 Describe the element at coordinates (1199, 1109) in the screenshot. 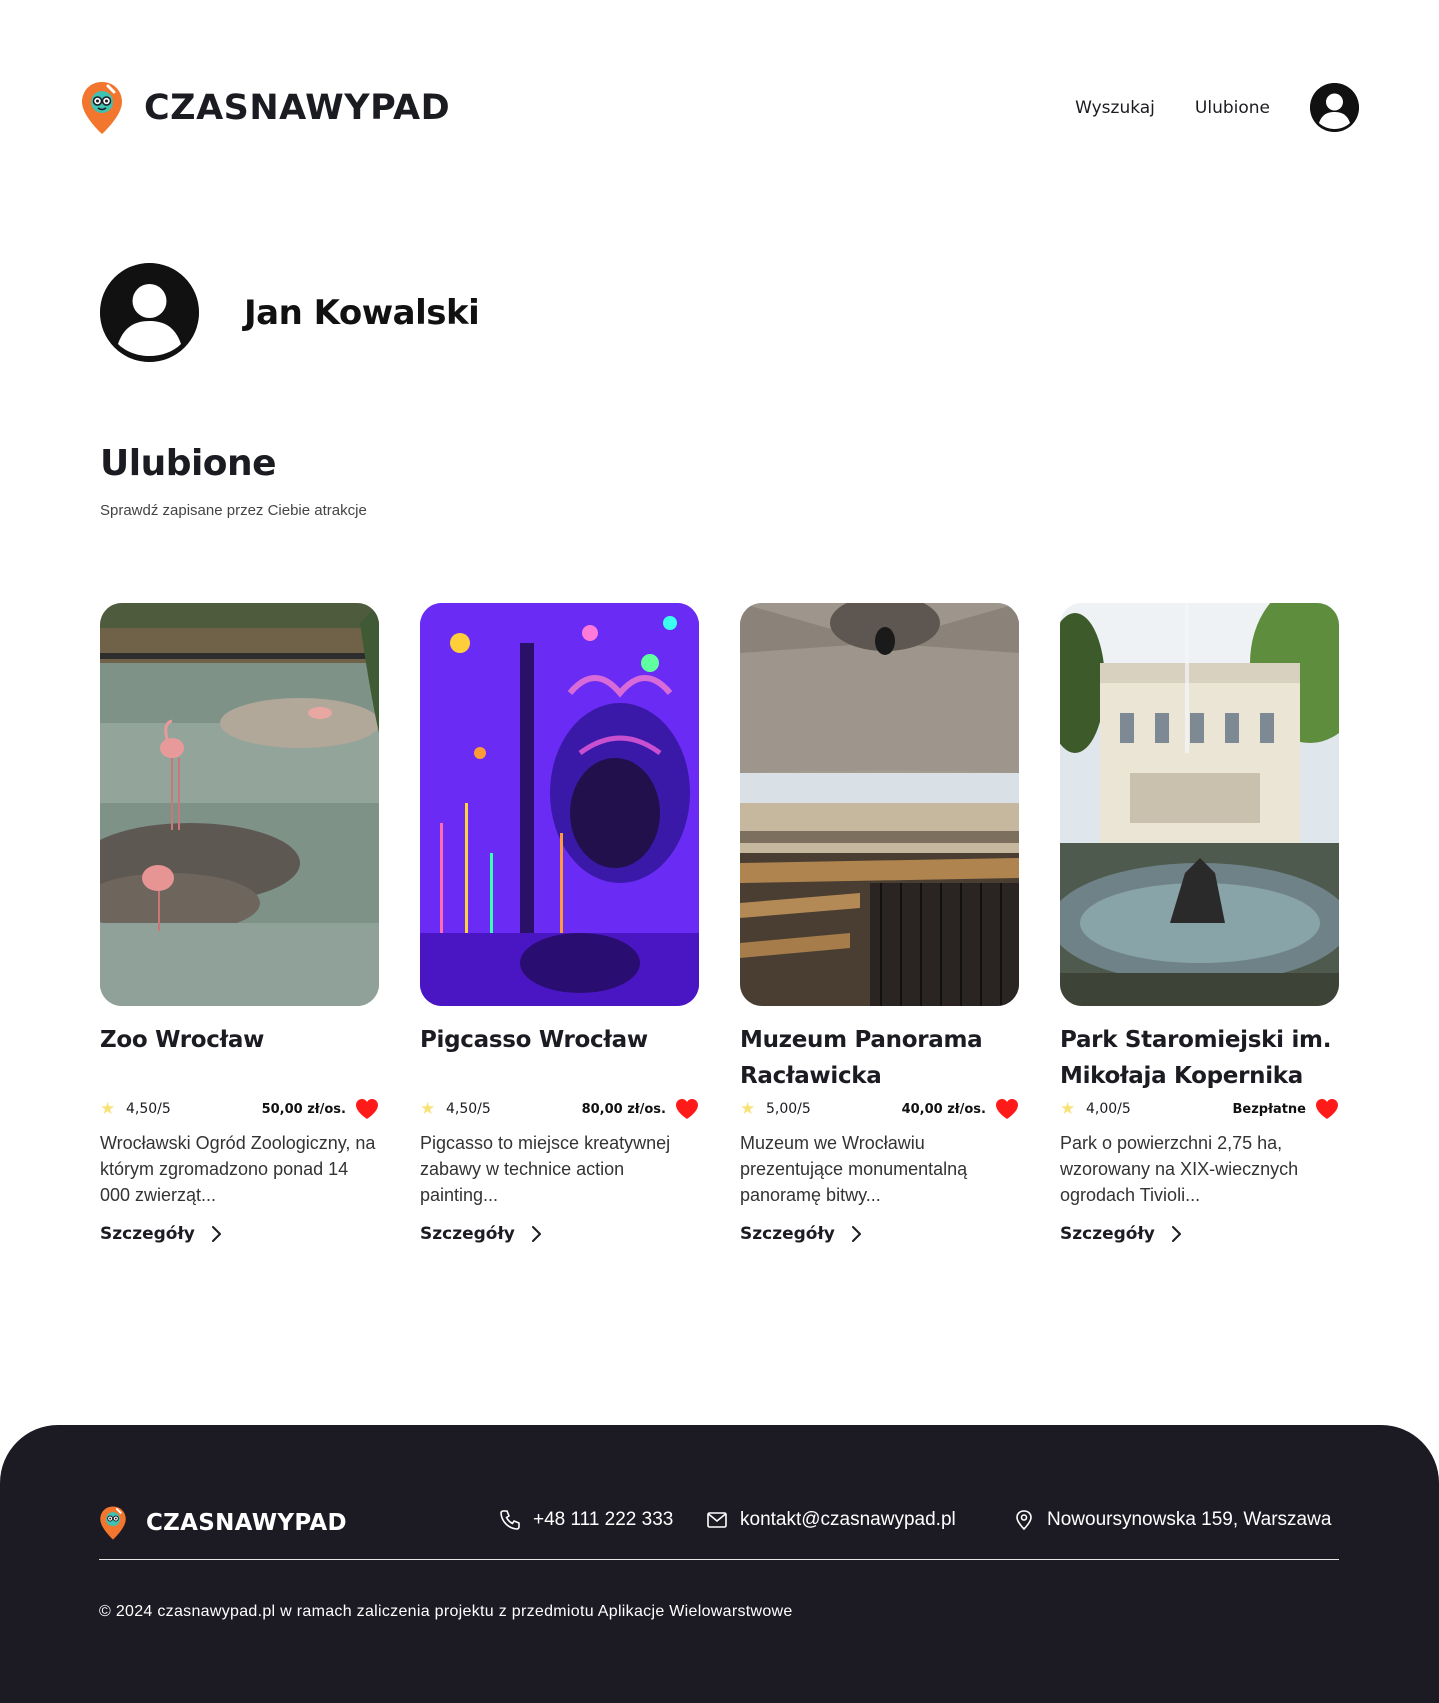

I see `attraction-meta: ★ 4,00/5 Bezpłatne` at that location.